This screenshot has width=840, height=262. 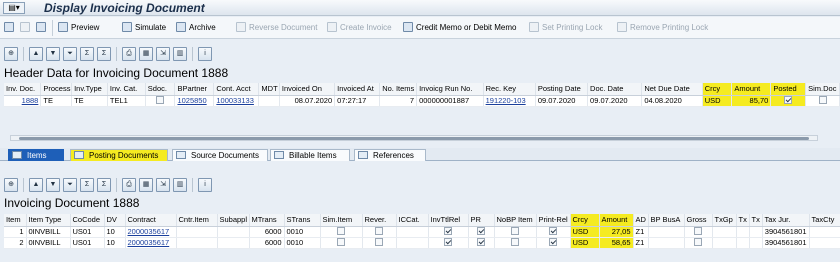 What do you see at coordinates (448, 220) in the screenshot?
I see `items-col-12: InvTtlRel` at bounding box center [448, 220].